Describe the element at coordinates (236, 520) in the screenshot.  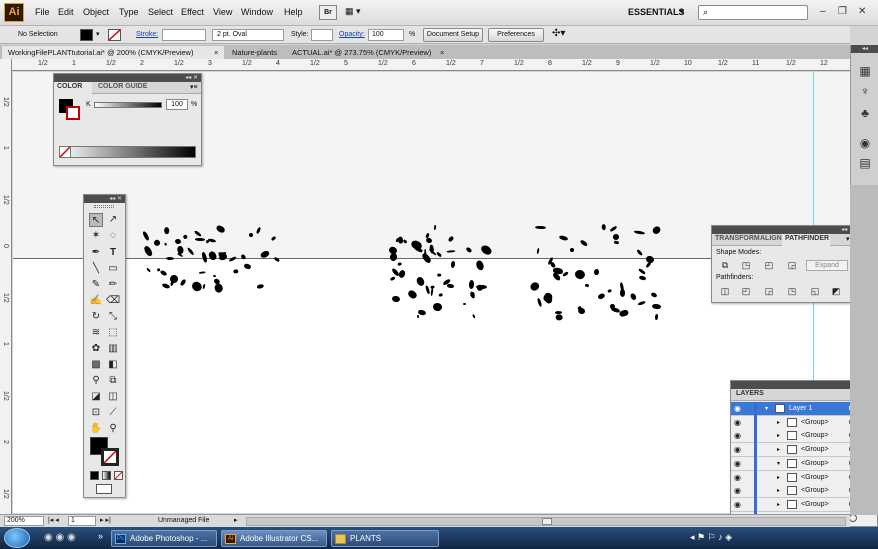
I see `status-menu-icon: ▸` at that location.